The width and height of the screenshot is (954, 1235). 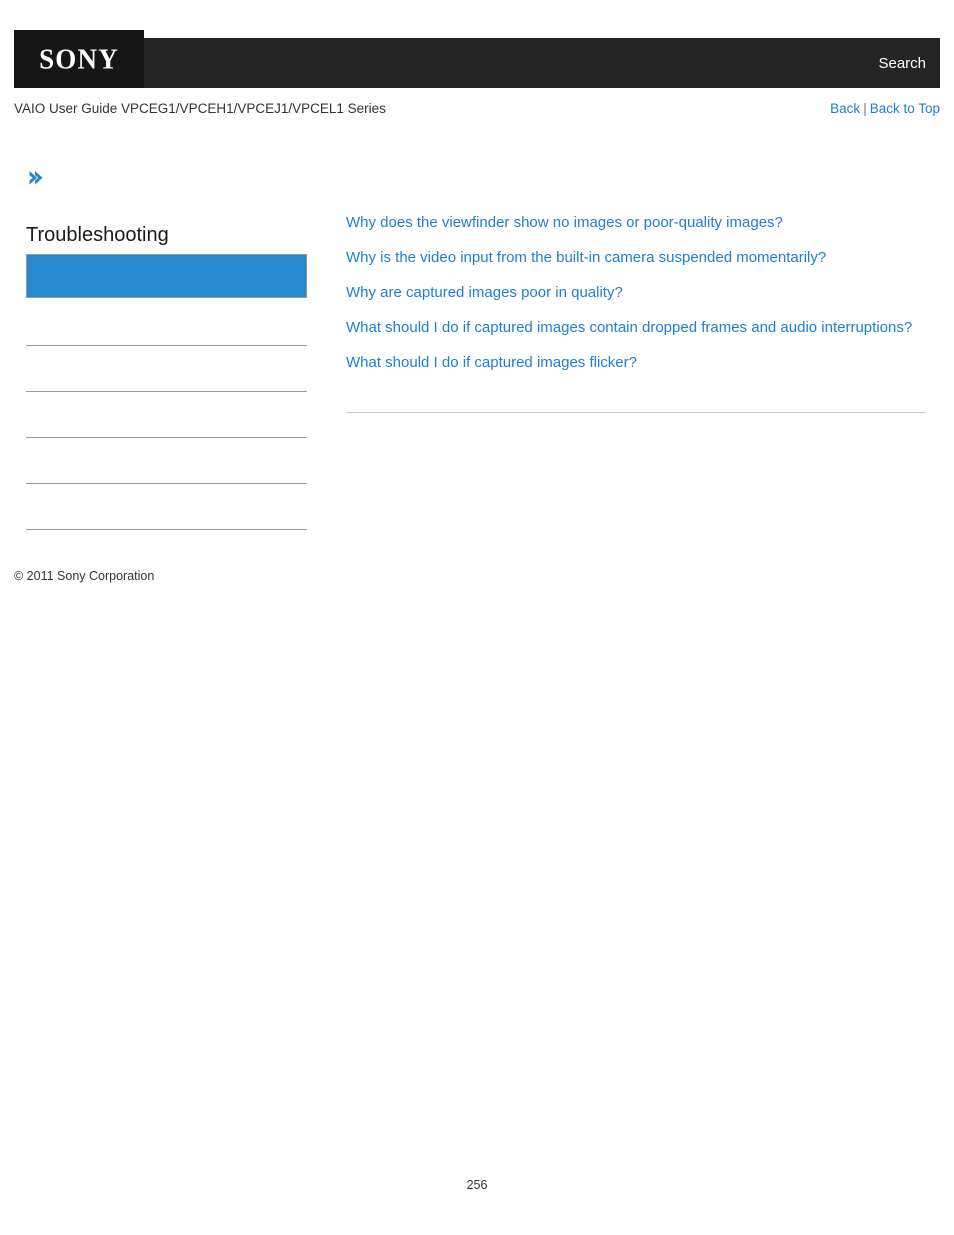 What do you see at coordinates (477, 59) in the screenshot?
I see `site-header: SONY Search` at bounding box center [477, 59].